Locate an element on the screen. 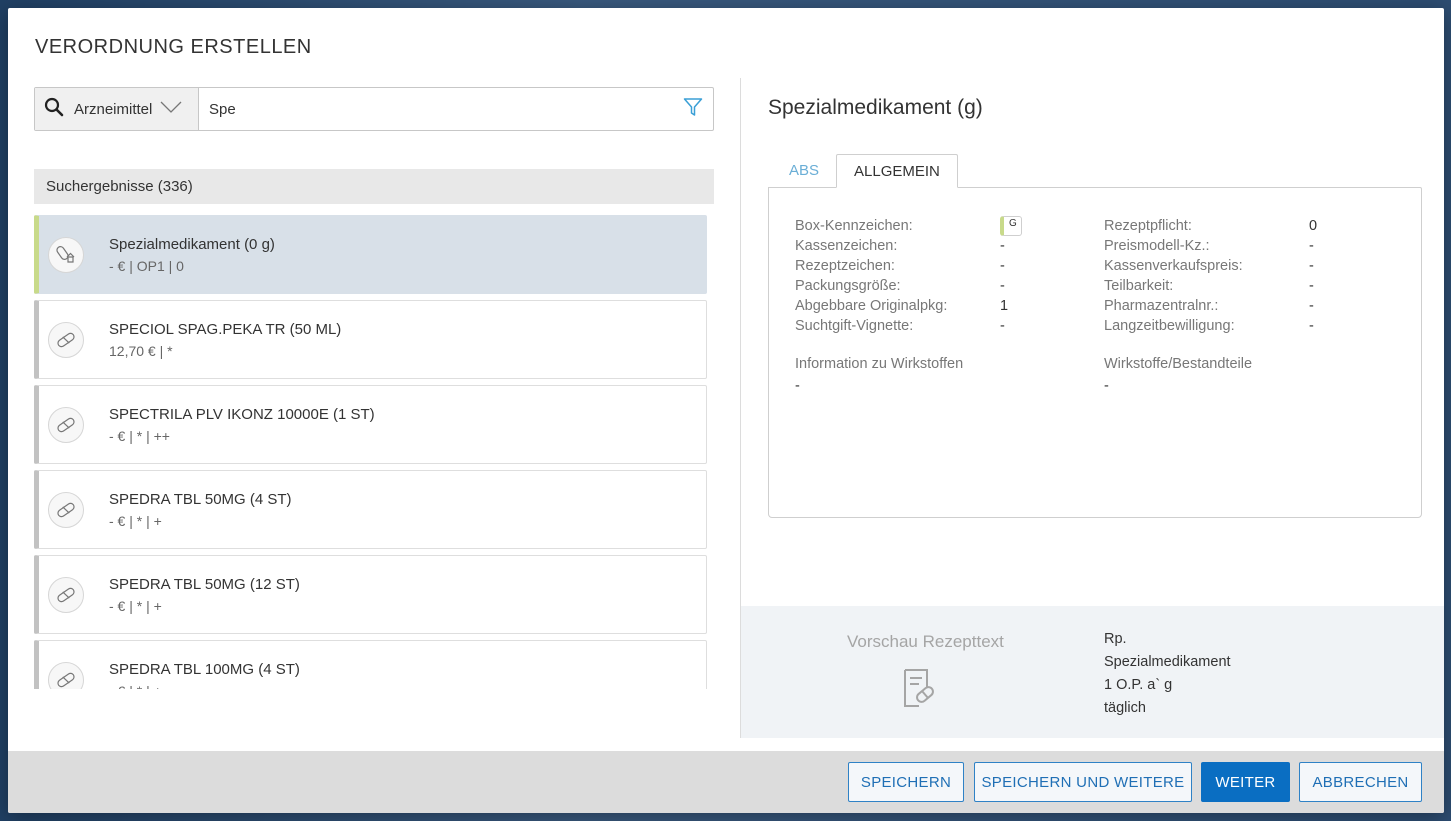 The width and height of the screenshot is (1451, 821). preview-line: Rp. is located at coordinates (1115, 639).